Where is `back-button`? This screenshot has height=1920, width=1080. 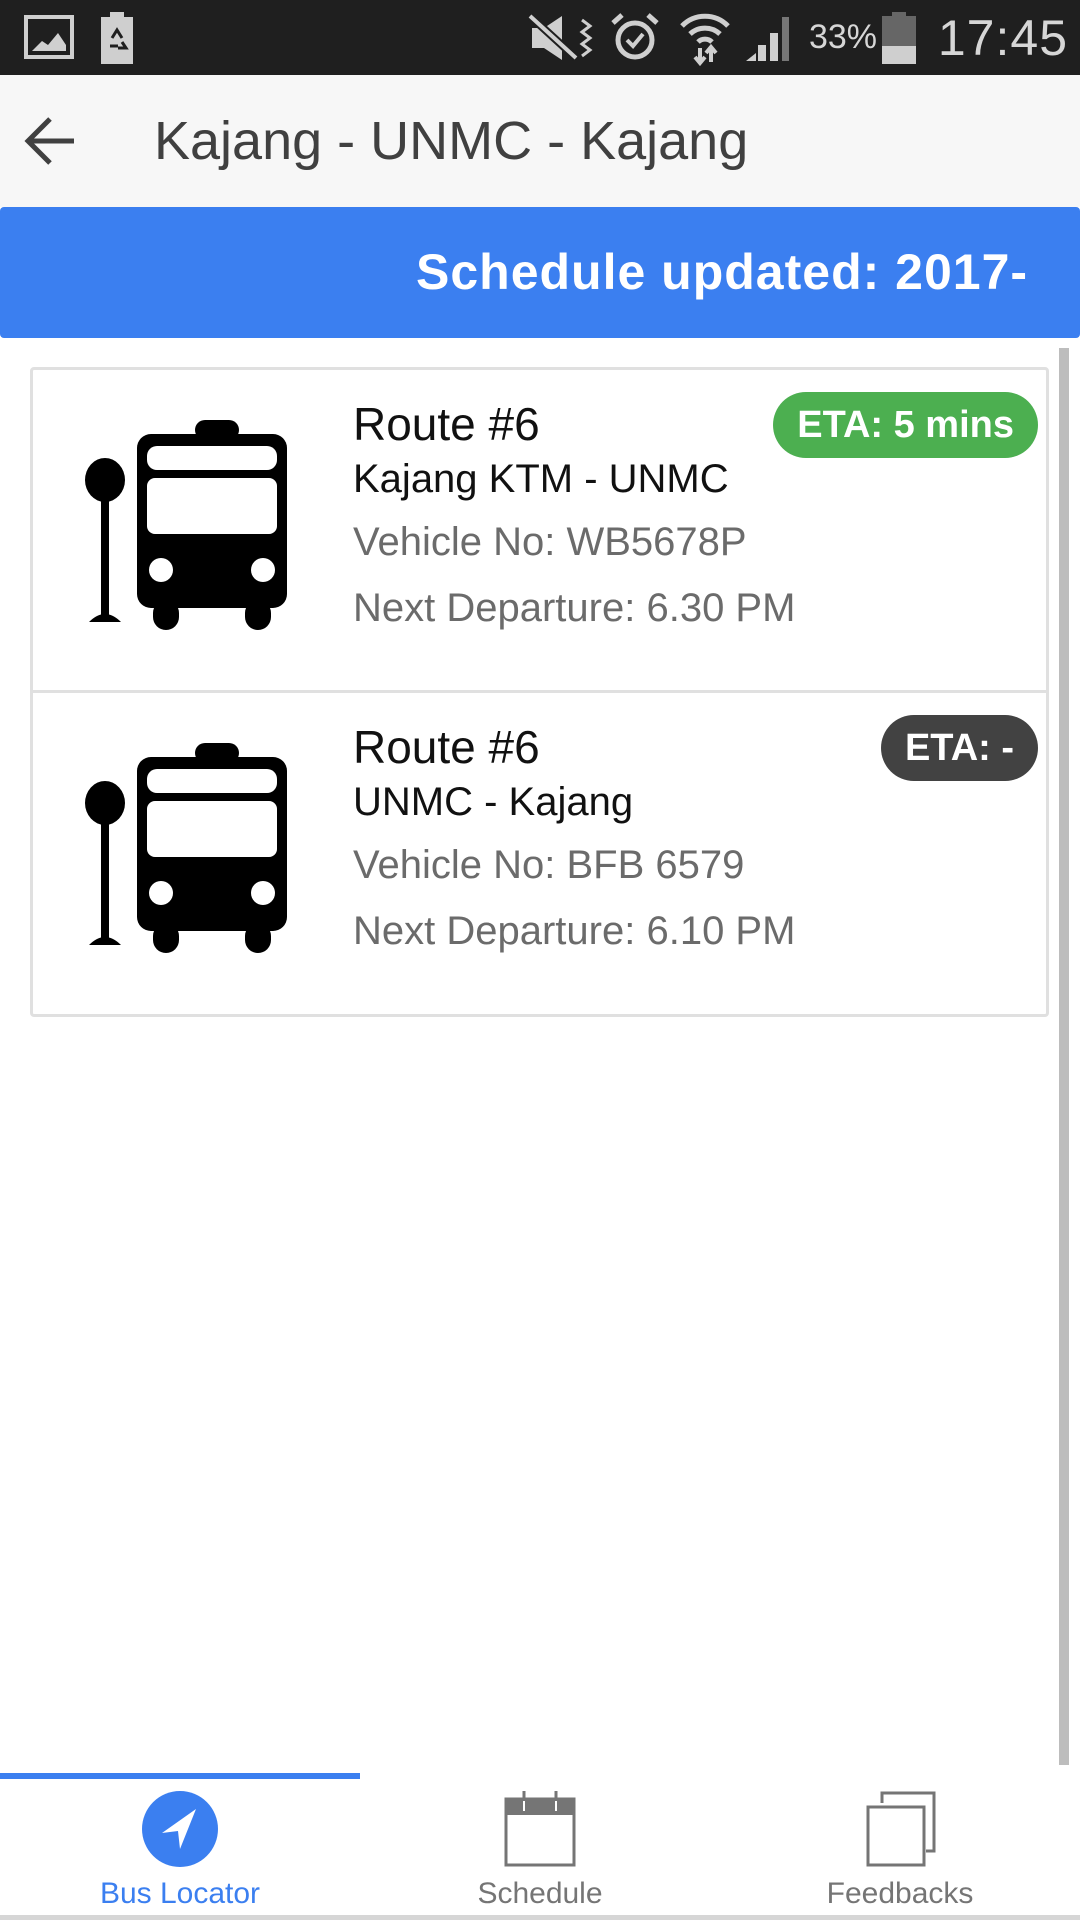 back-button is located at coordinates (50, 141).